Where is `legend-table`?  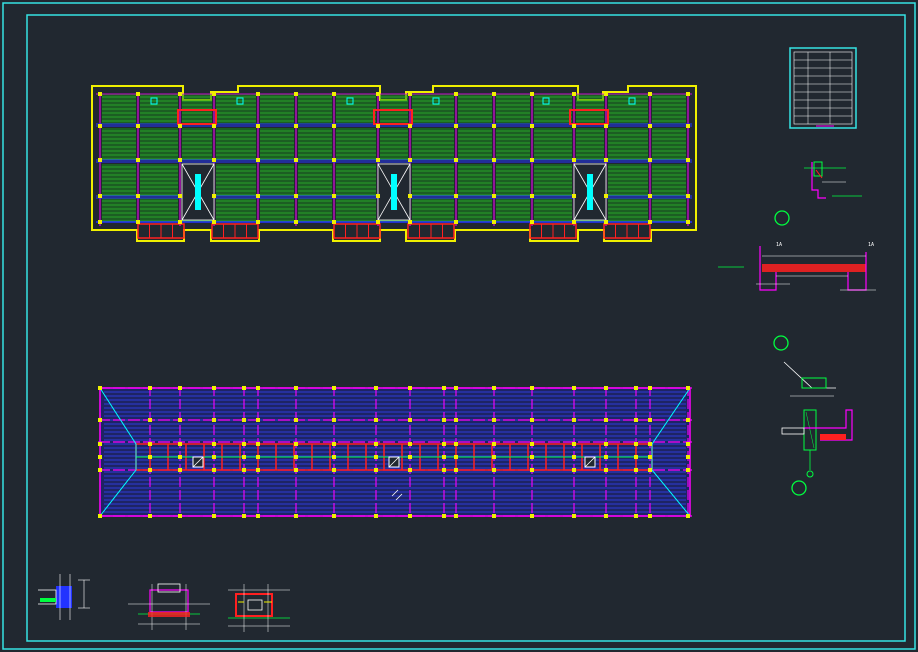 legend-table is located at coordinates (823, 88).